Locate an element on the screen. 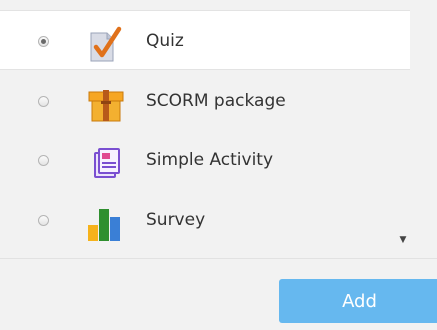 The height and width of the screenshot is (330, 437). radio-button-quiz is located at coordinates (43, 41).